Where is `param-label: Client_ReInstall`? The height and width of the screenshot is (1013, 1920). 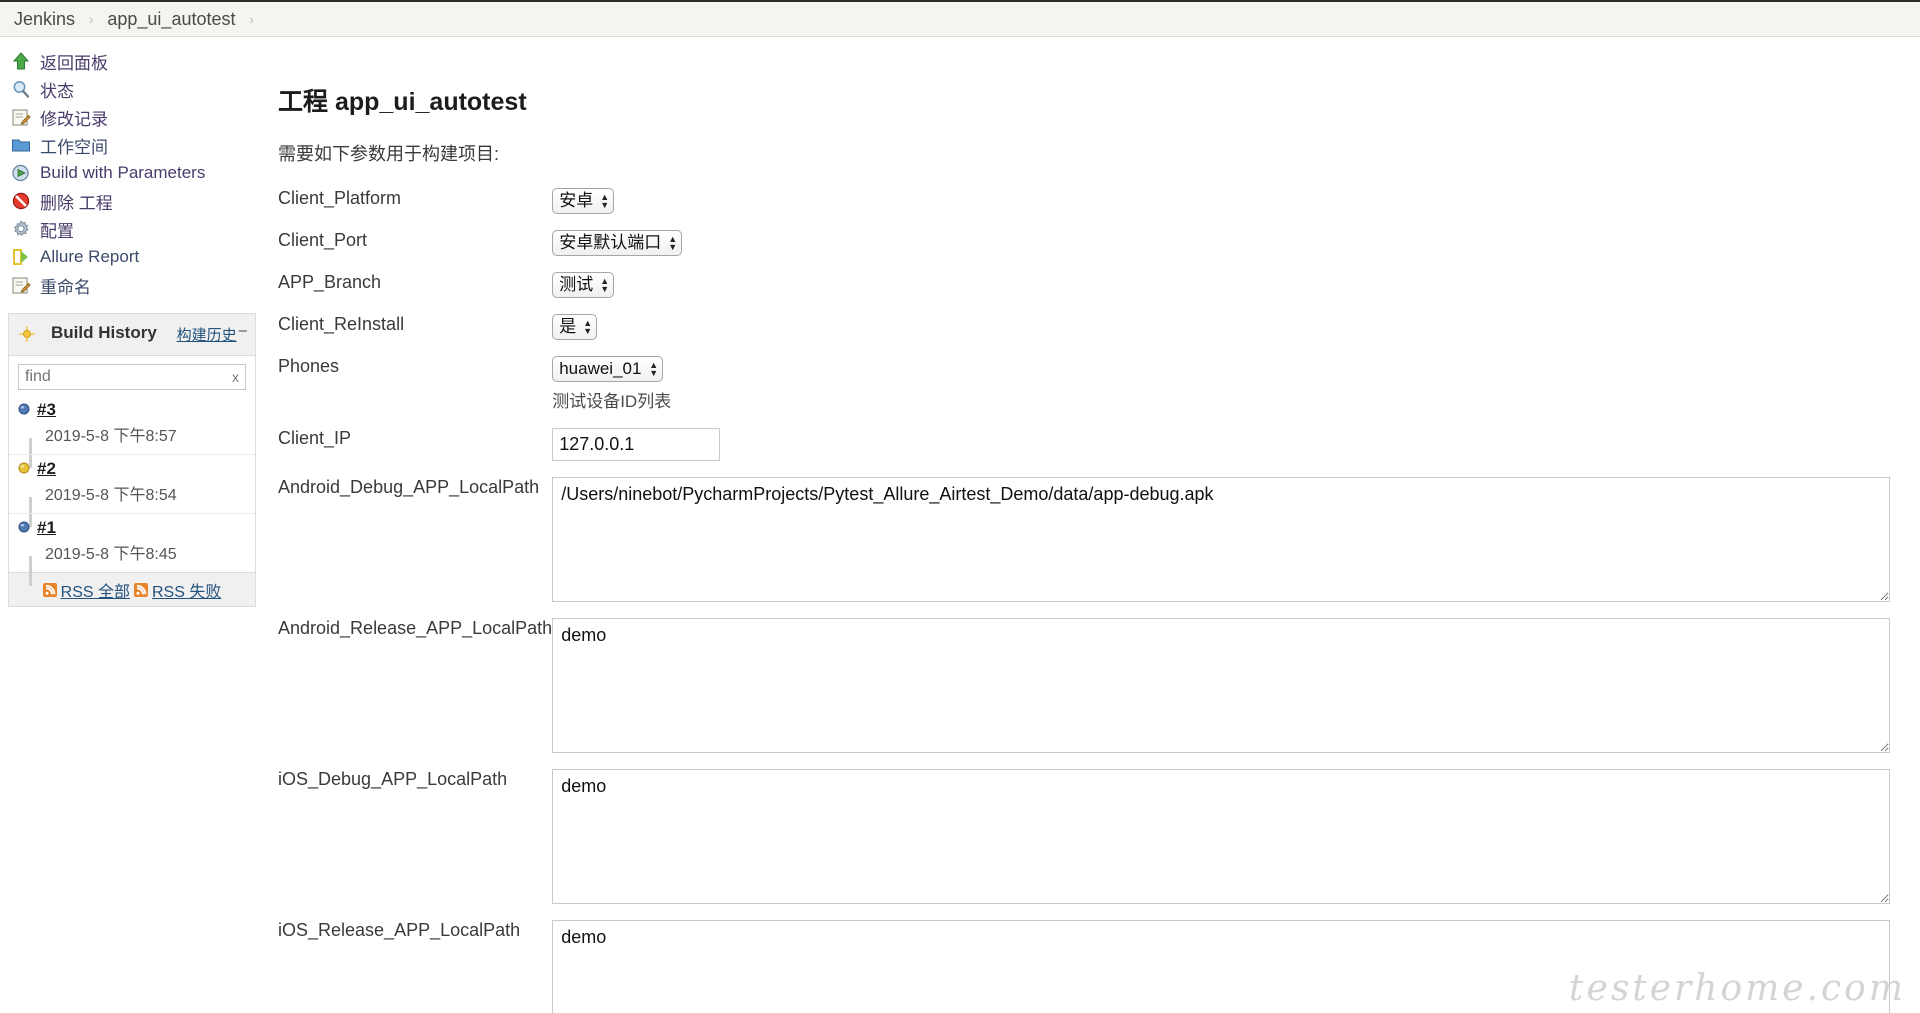 param-label: Client_ReInstall is located at coordinates (341, 324).